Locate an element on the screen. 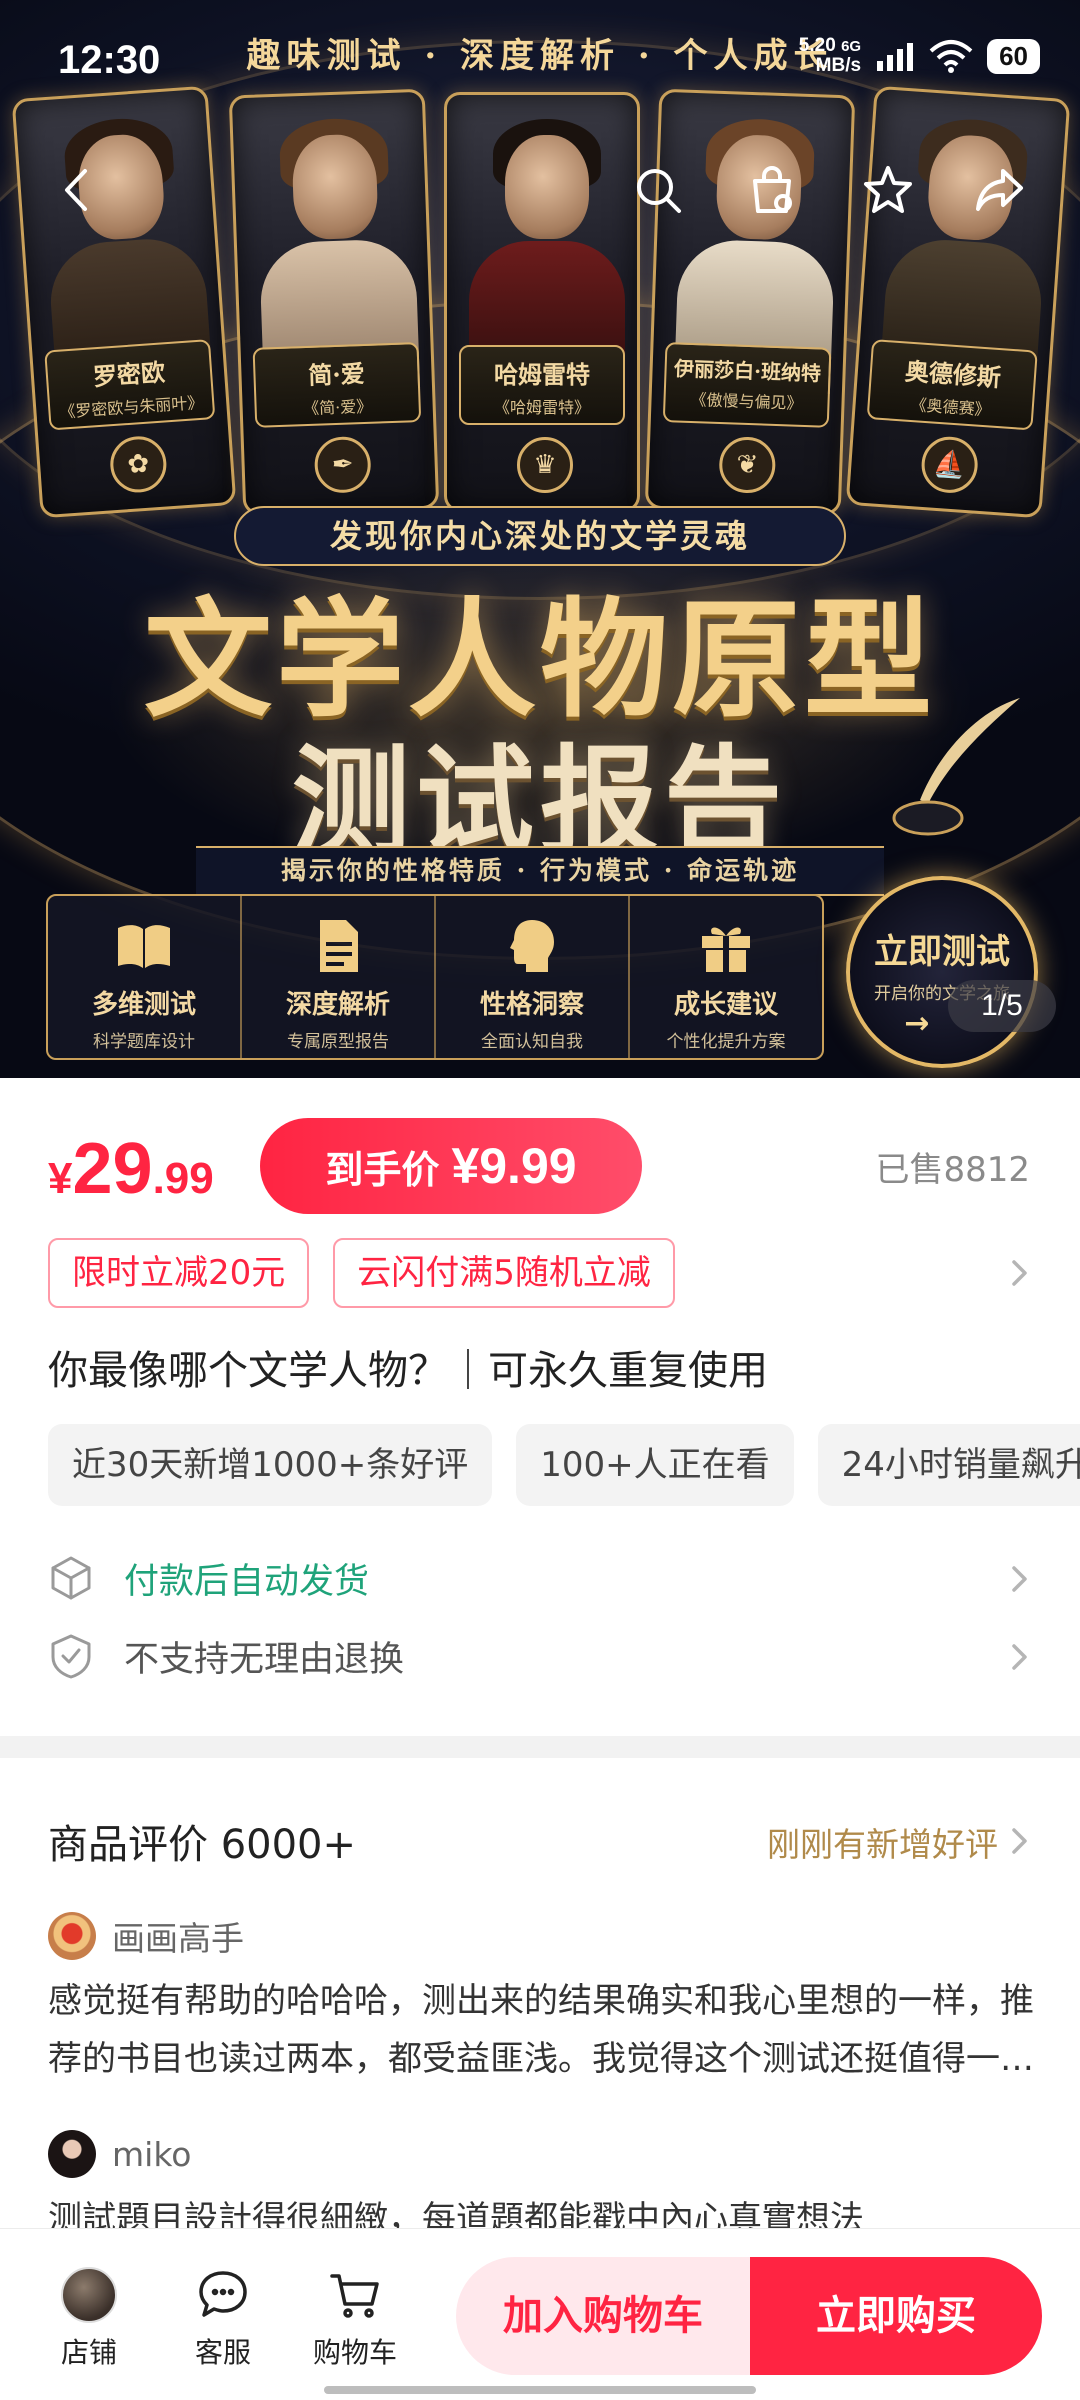  card-nameplate: 简·爱 《简·爱》 is located at coordinates (337, 385).